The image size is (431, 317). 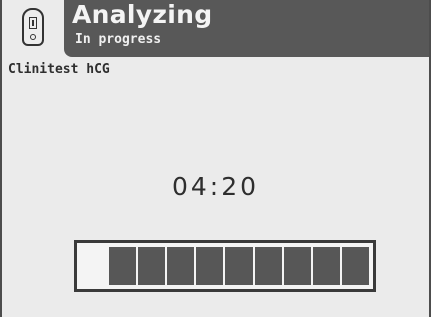 I want to click on progress-bar, so click(x=225, y=266).